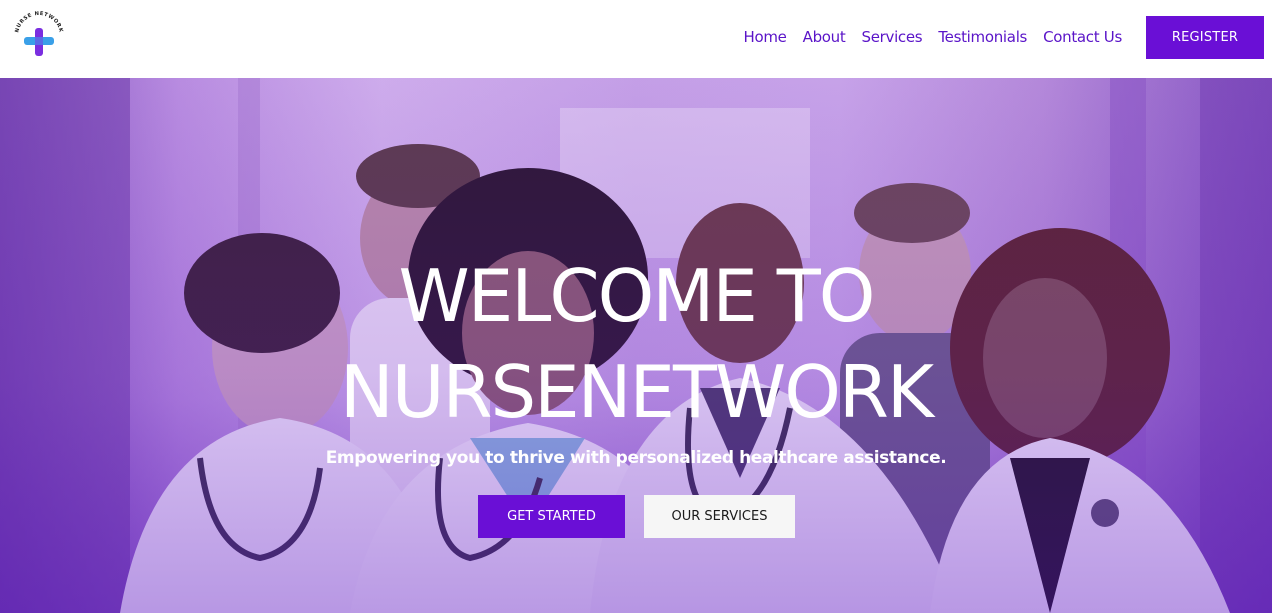 This screenshot has height=613, width=1272. I want to click on nav-testimonials-link: Testimonials, so click(982, 37).